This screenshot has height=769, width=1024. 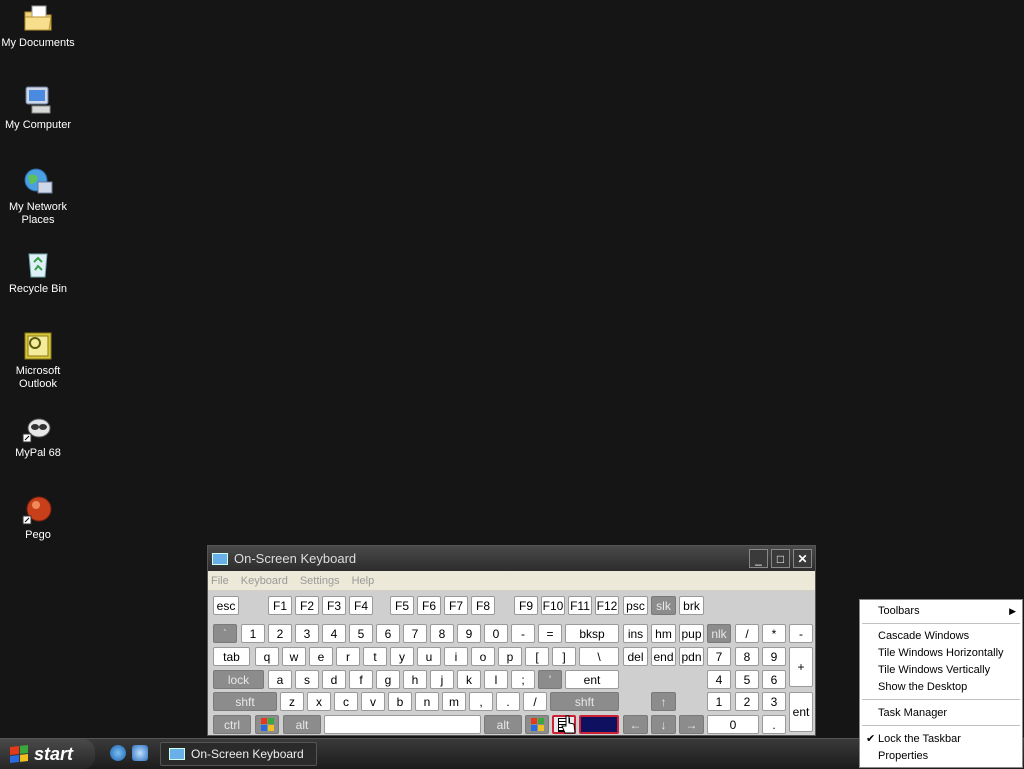 I want to click on key-2: 2, so click(x=280, y=633).